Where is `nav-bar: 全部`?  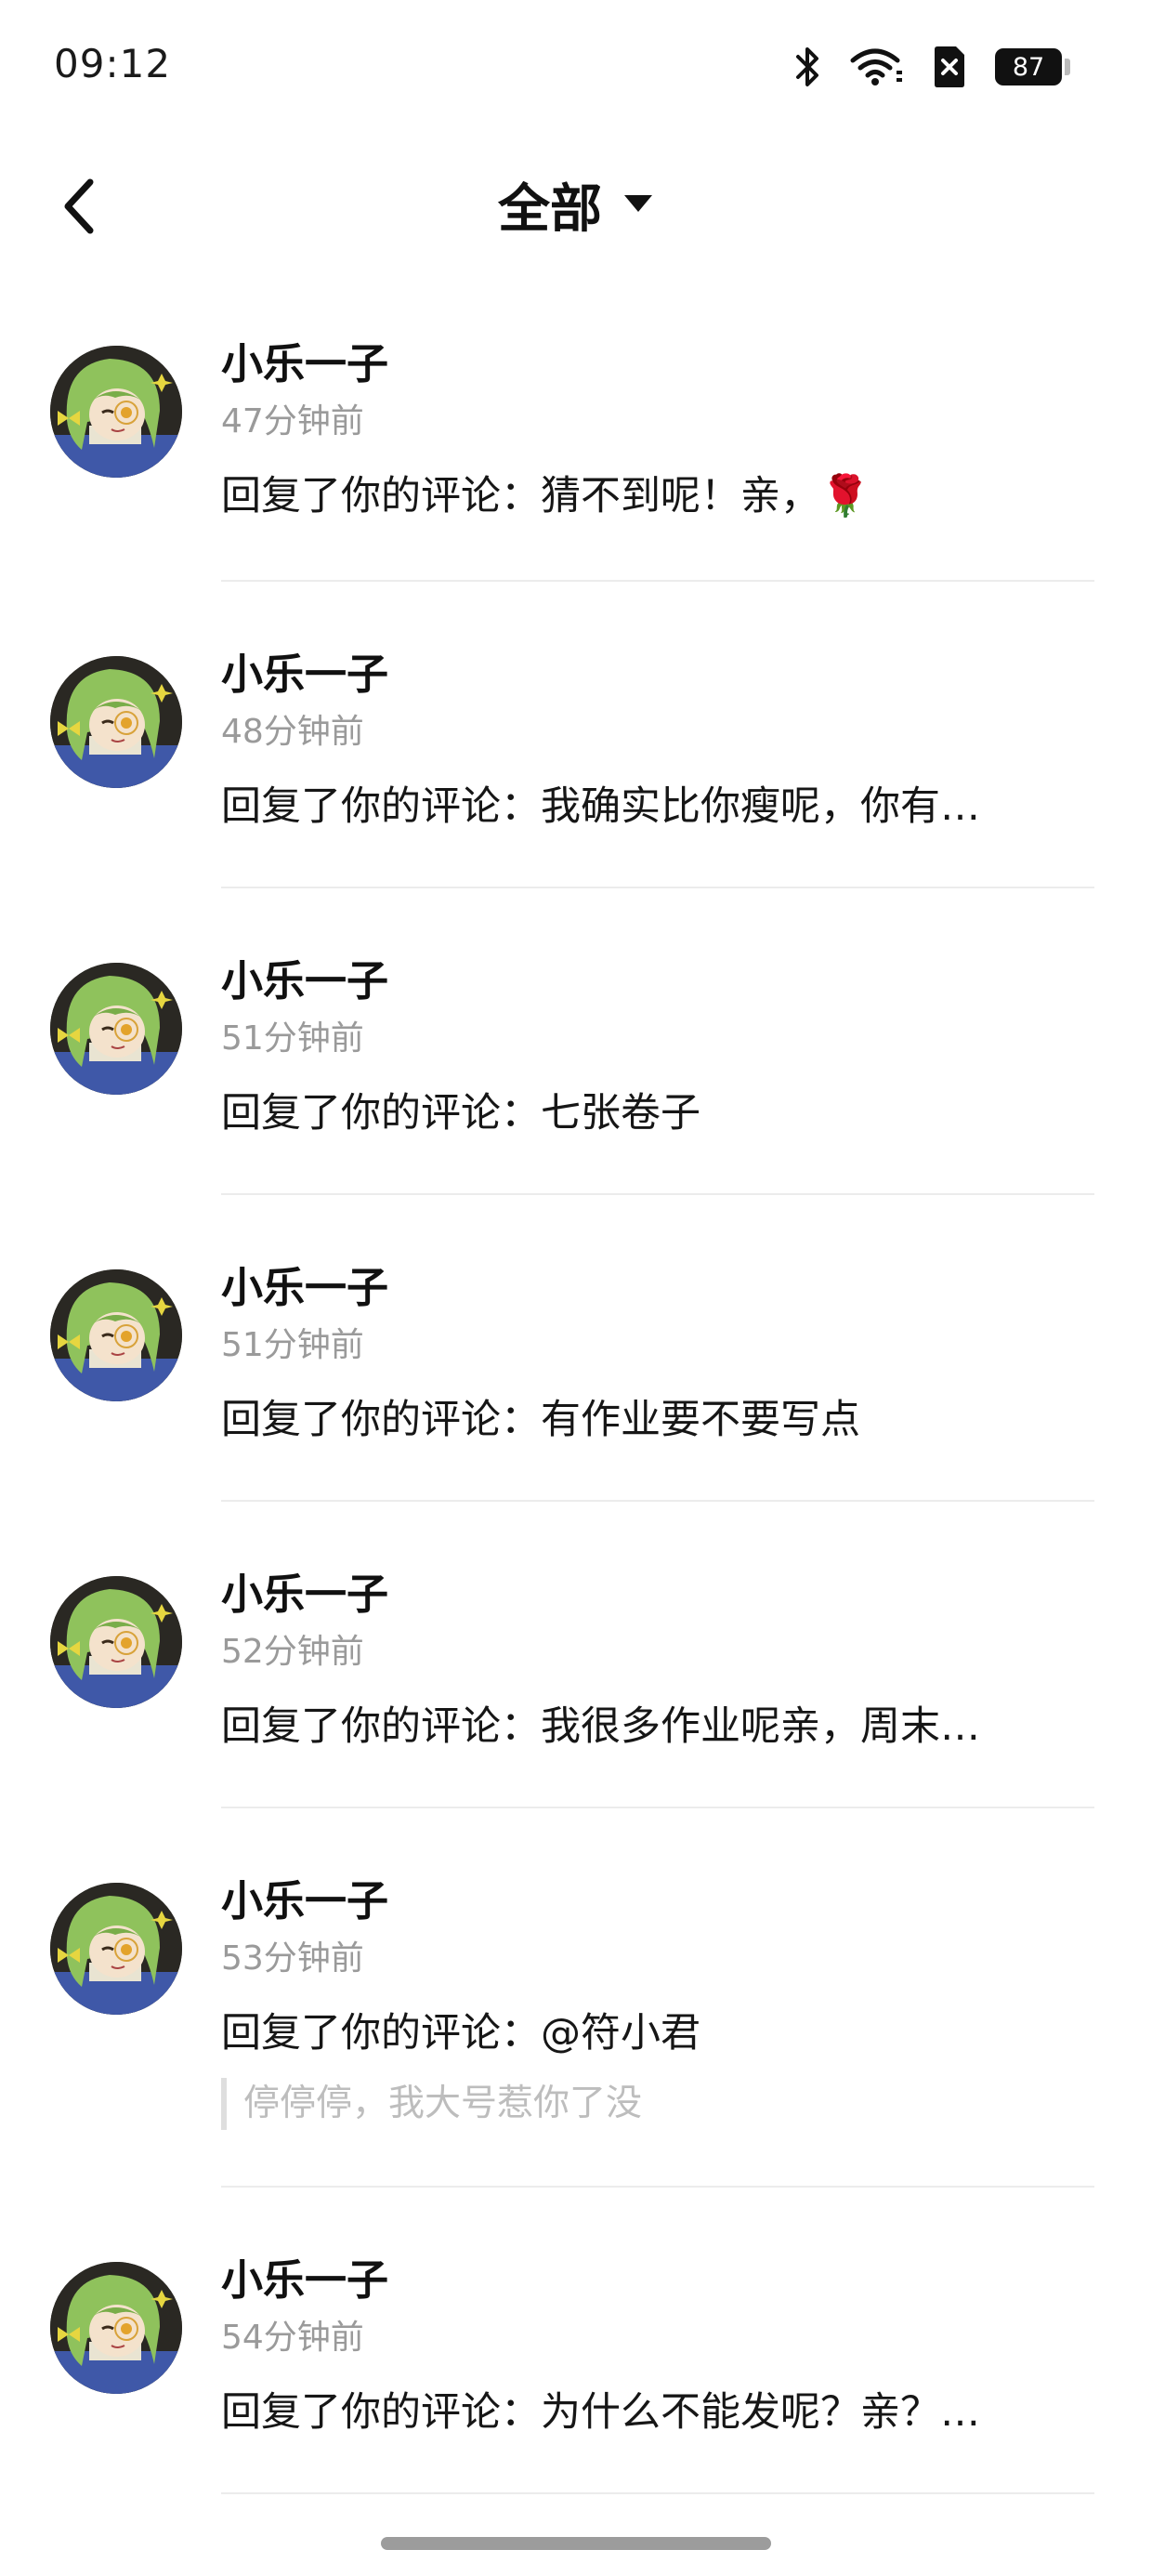
nav-bar: 全部 is located at coordinates (576, 209).